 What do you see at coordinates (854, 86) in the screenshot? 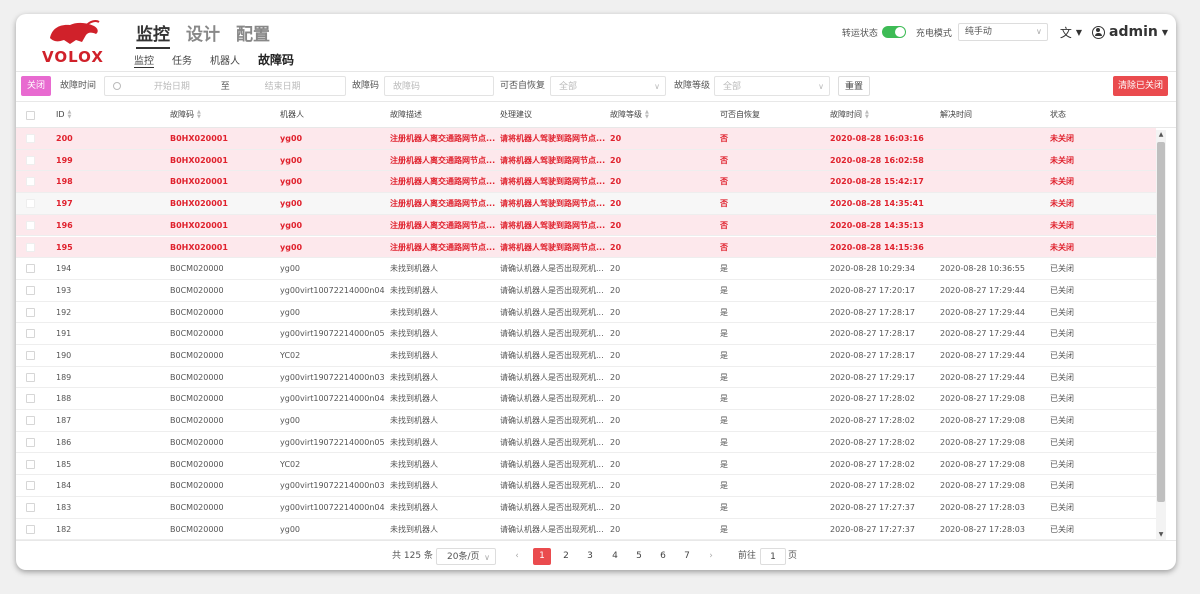
I see `reset-button: 重置` at bounding box center [854, 86].